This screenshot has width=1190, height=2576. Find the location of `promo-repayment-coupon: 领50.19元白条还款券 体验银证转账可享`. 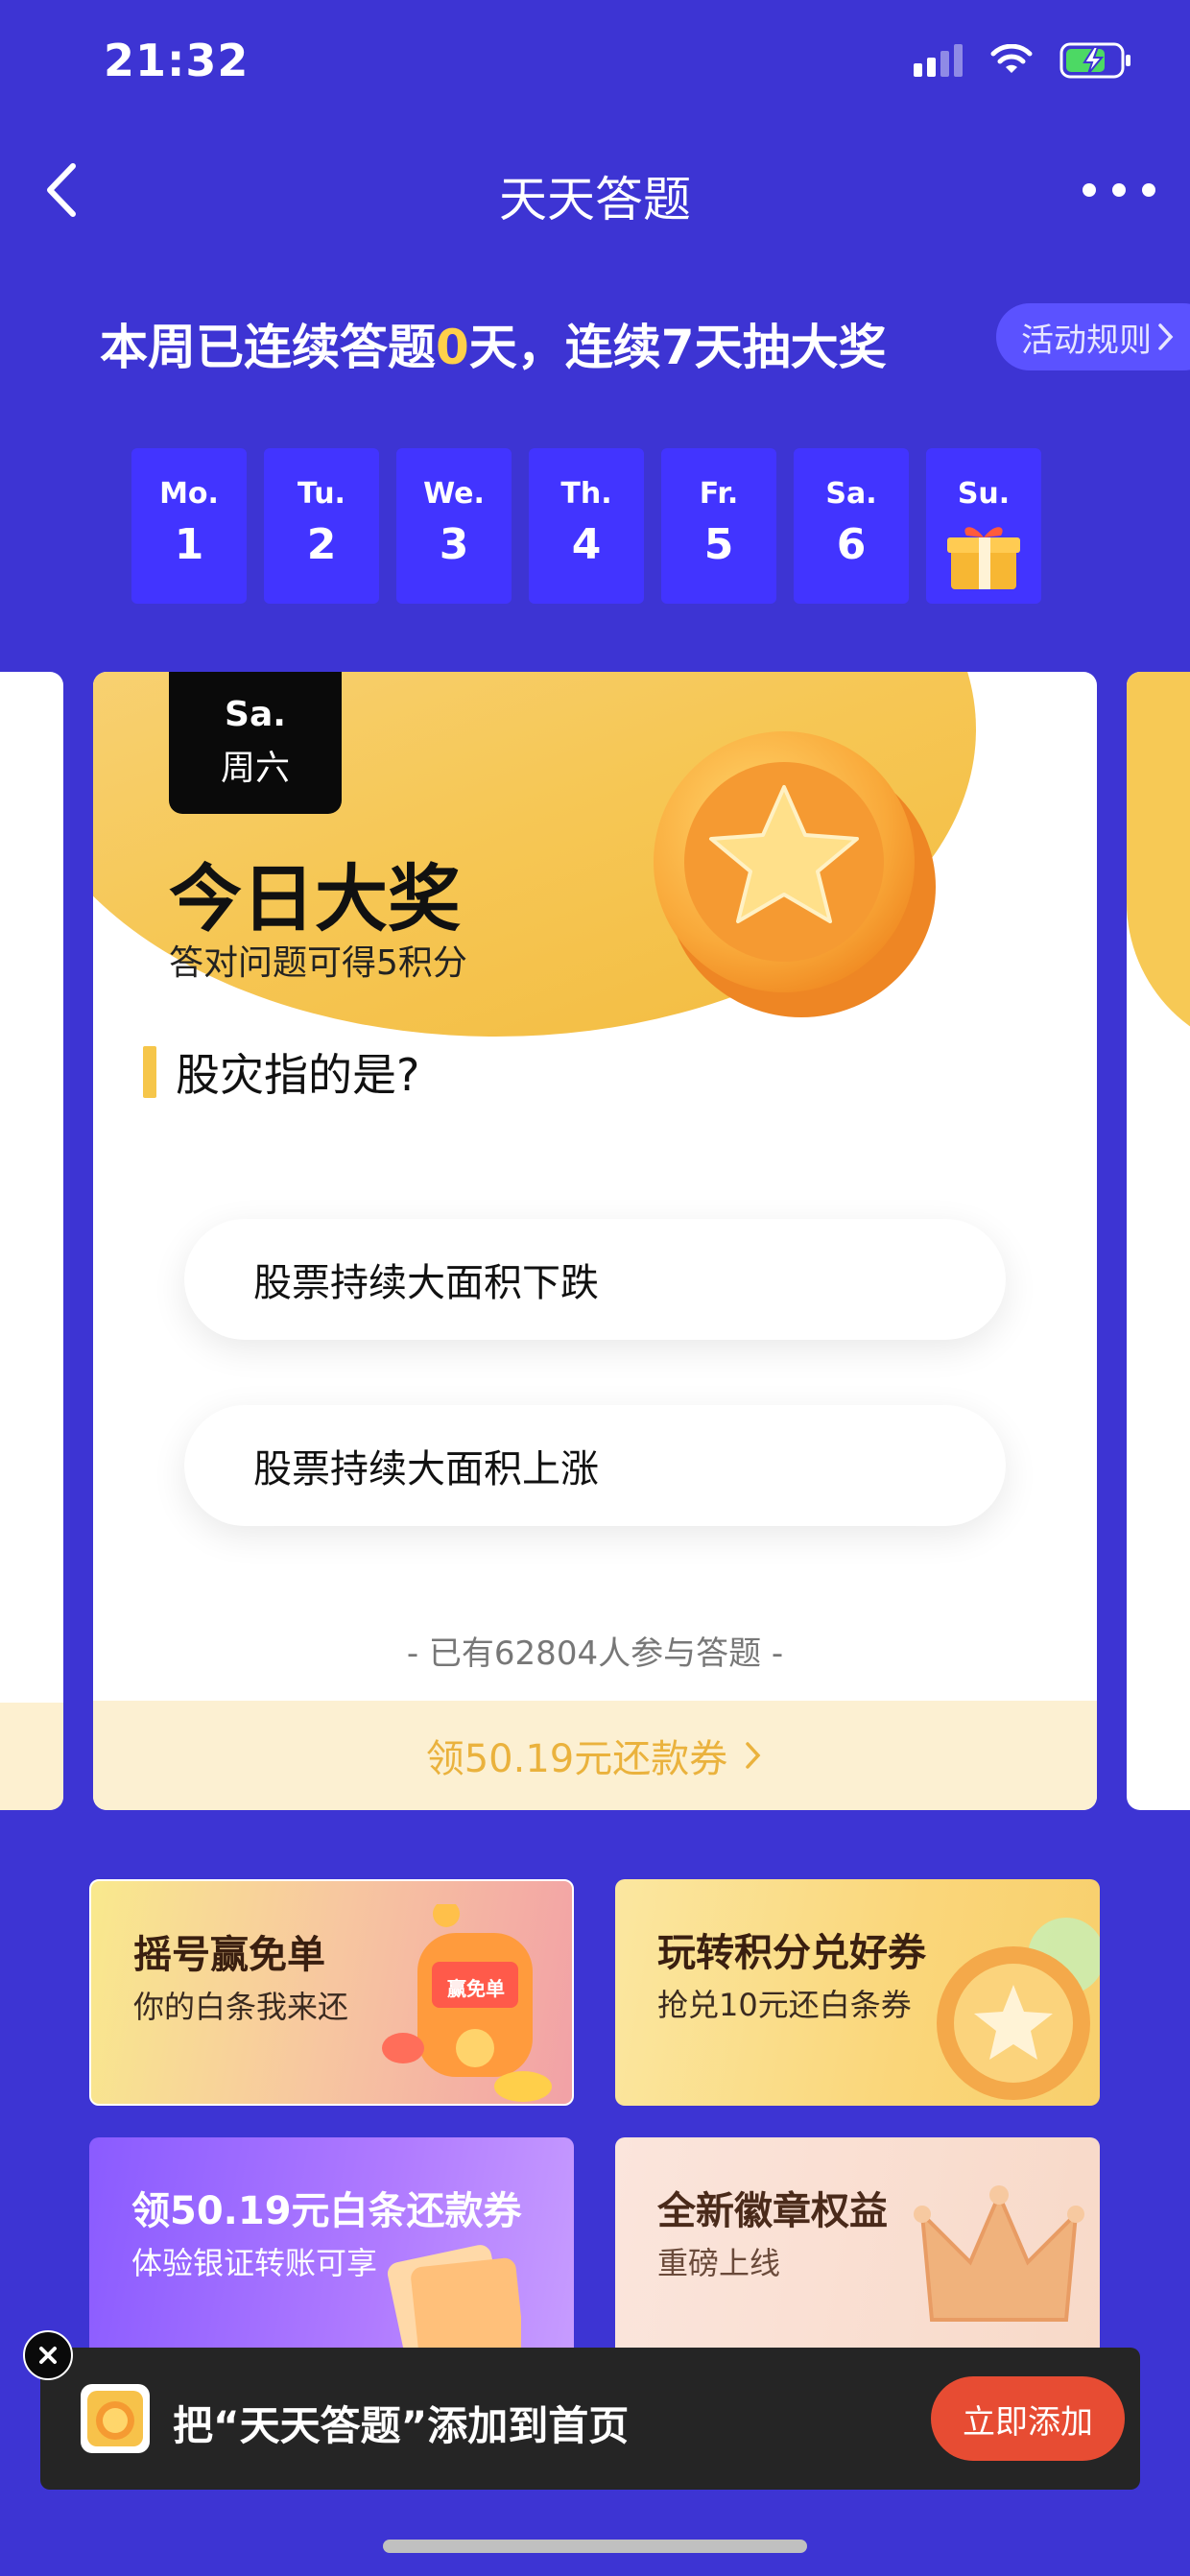

promo-repayment-coupon: 领50.19元白条还款券 体验银证转账可享 is located at coordinates (331, 2250).